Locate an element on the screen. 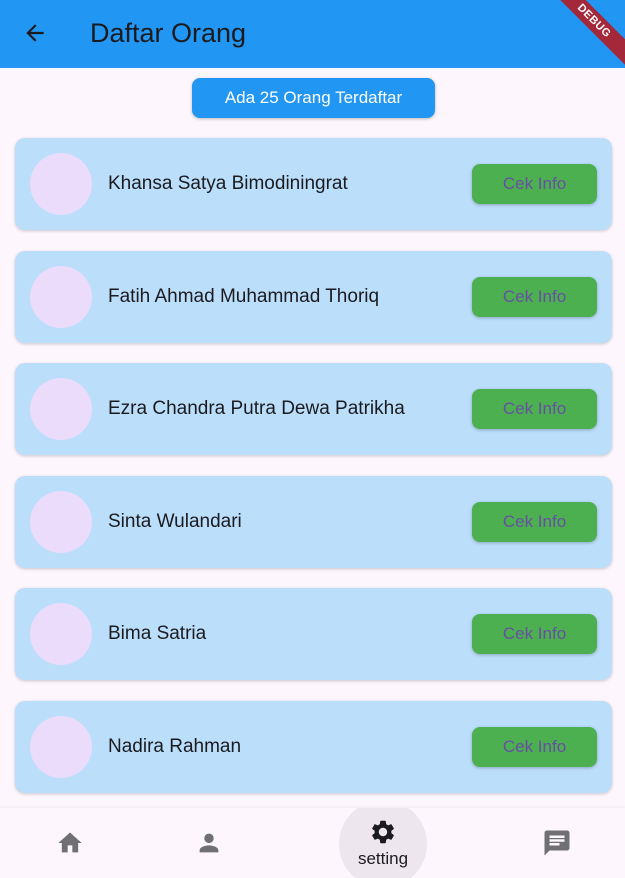 This screenshot has width=625, height=878. person-icon is located at coordinates (209, 843).